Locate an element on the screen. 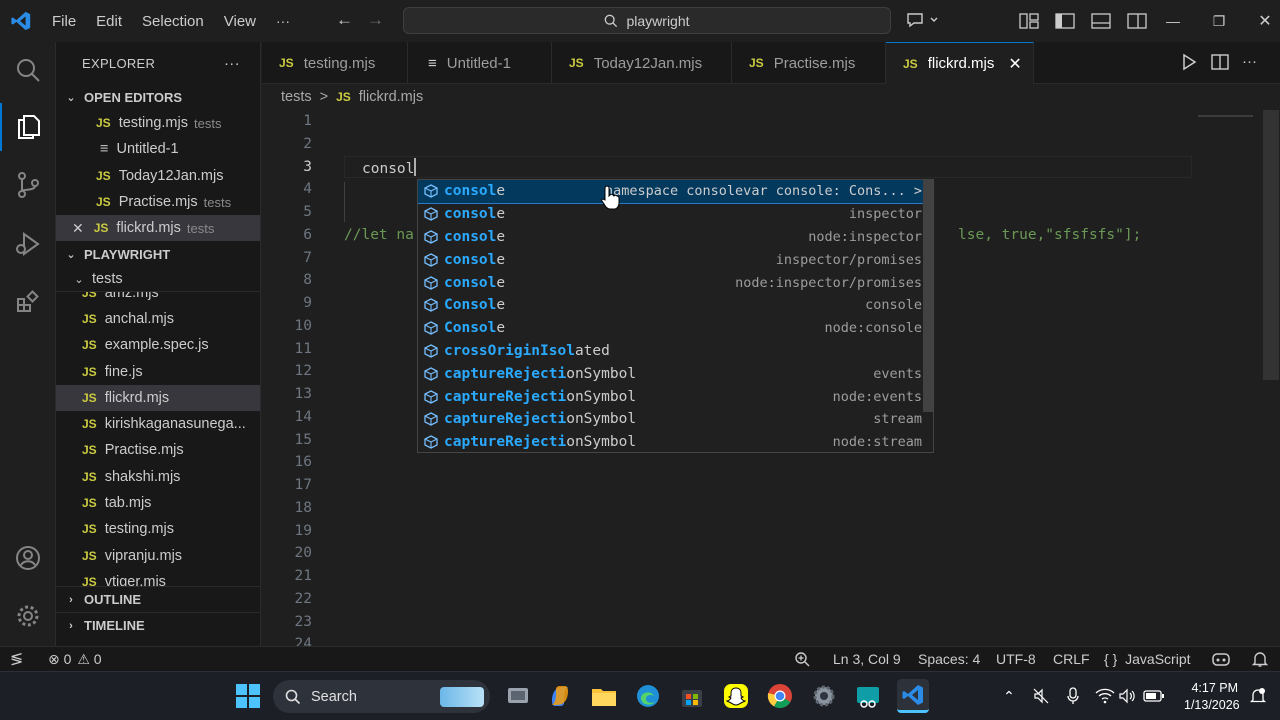 The image size is (1280, 720). folder-section-playwright: ⌄ PLAYWRIGHT is located at coordinates (158, 254).